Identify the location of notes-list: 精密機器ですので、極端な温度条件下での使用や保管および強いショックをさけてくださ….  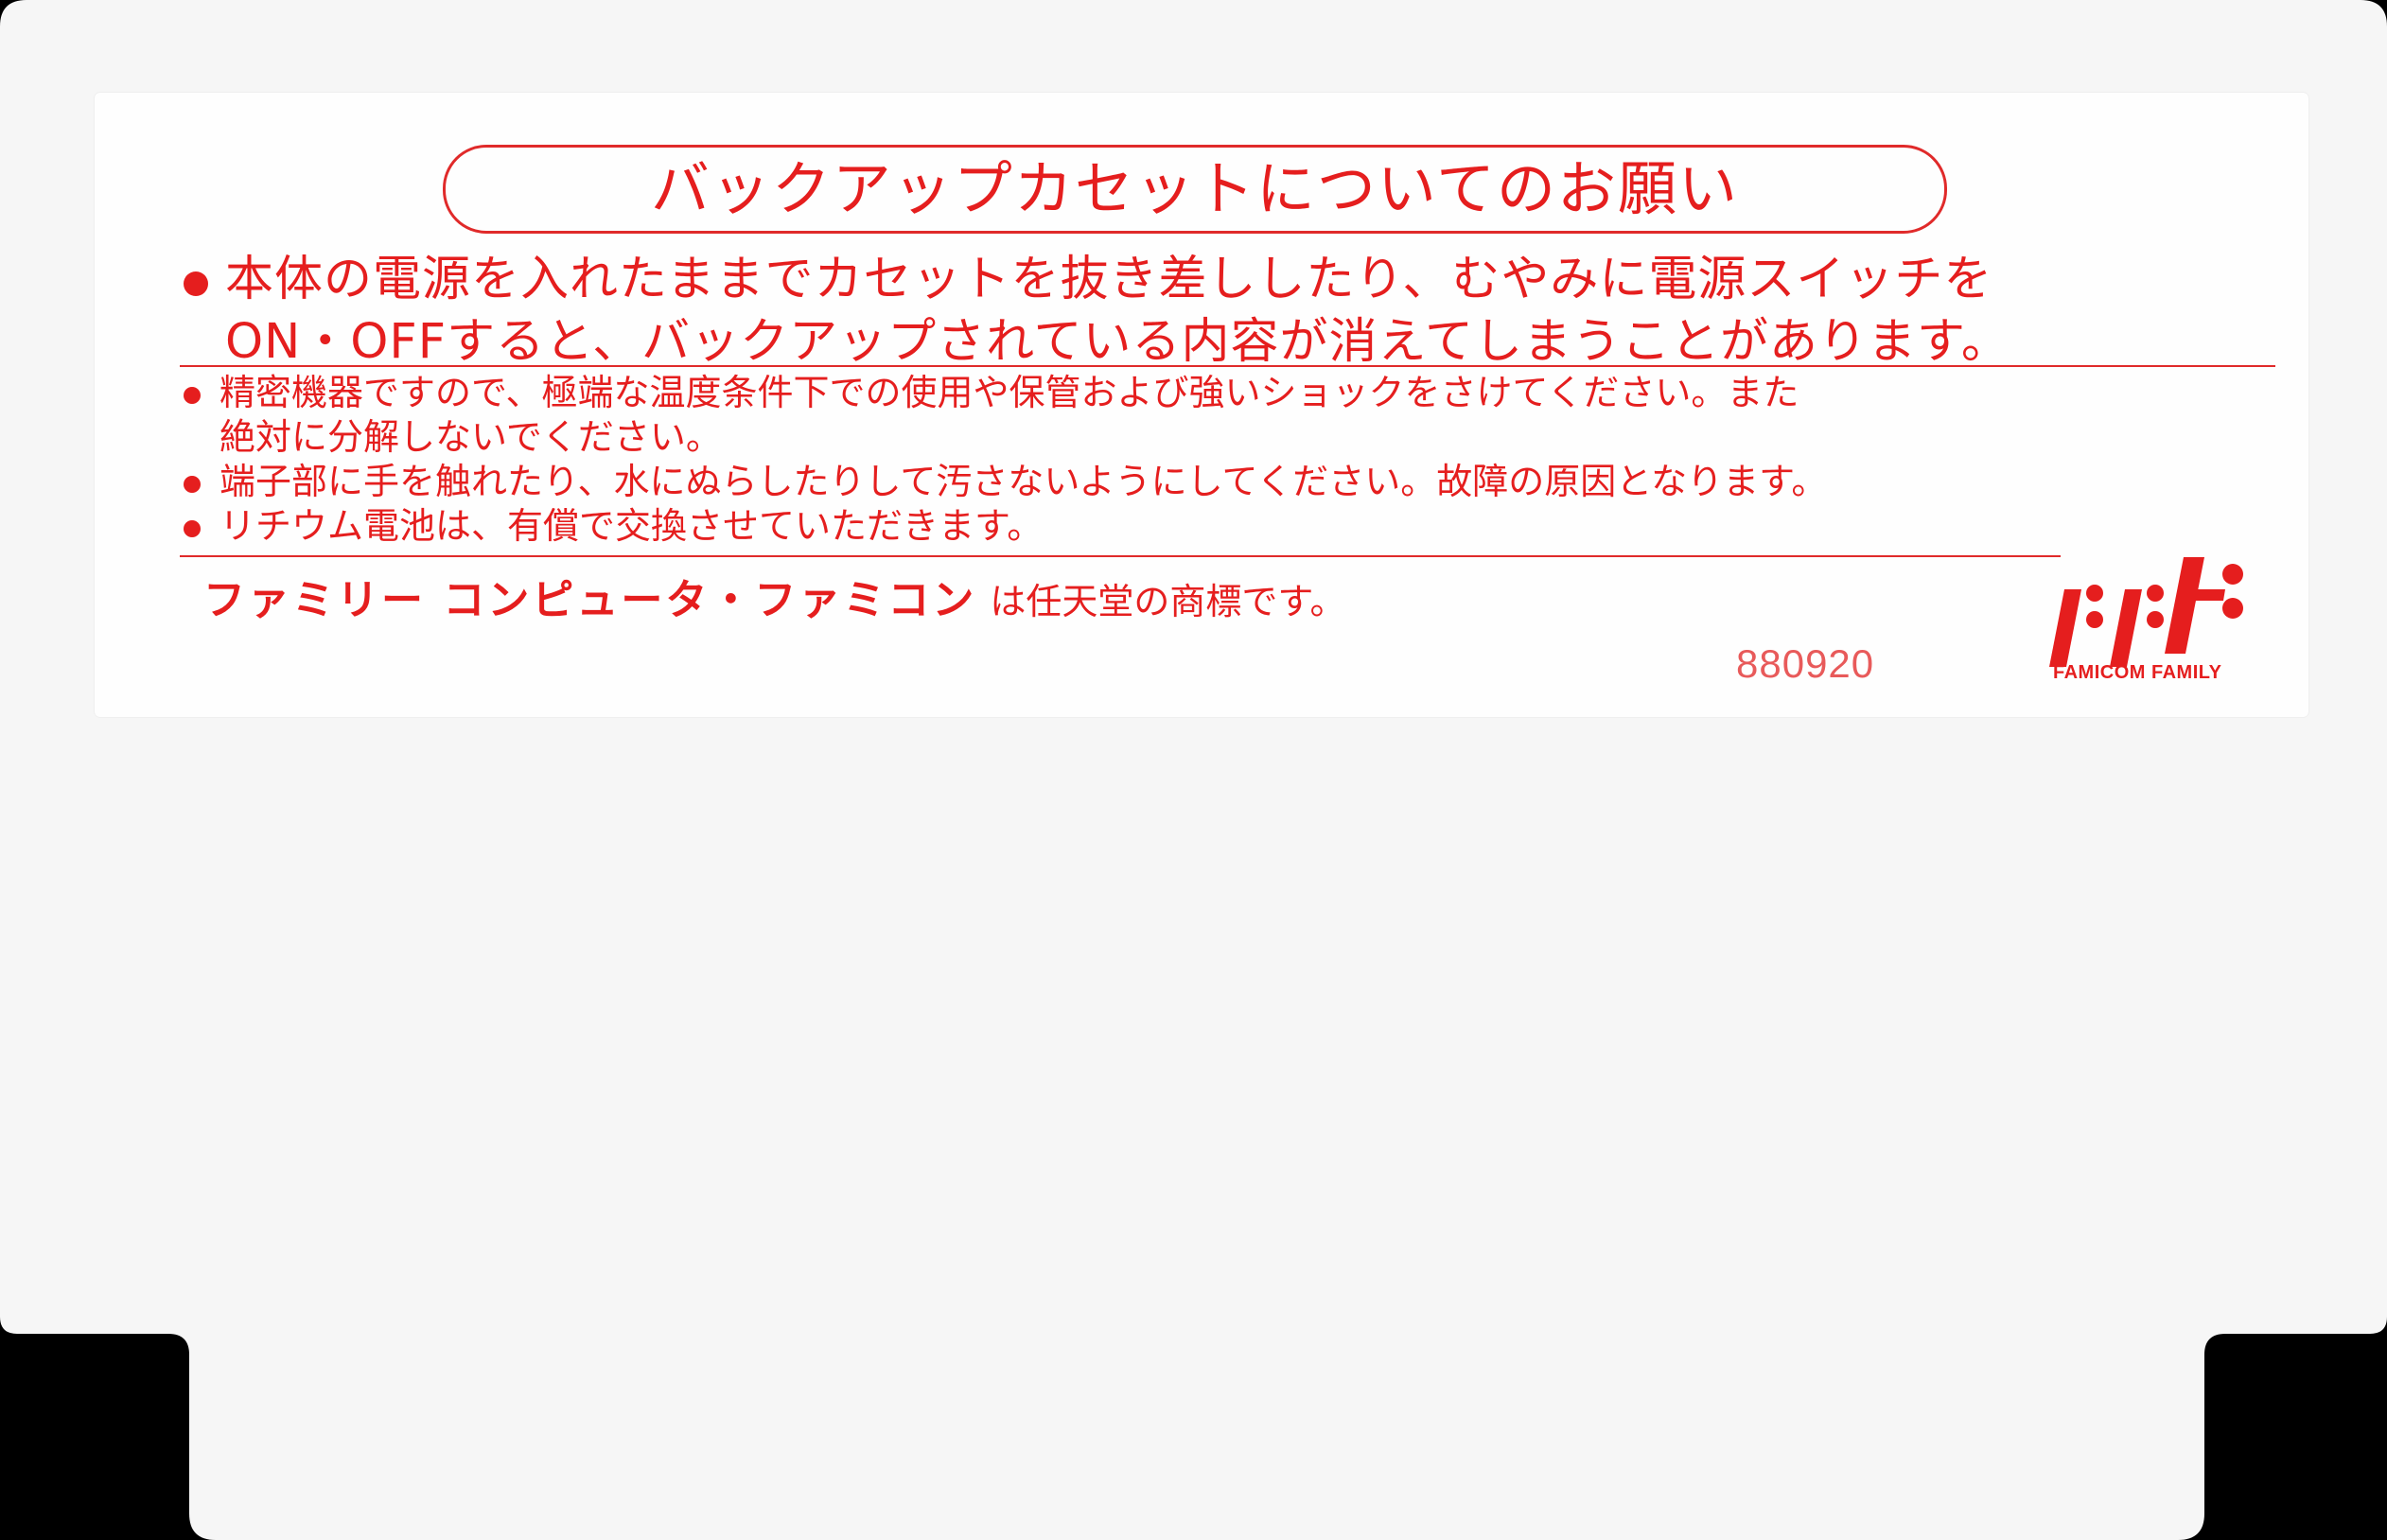
(1249, 460).